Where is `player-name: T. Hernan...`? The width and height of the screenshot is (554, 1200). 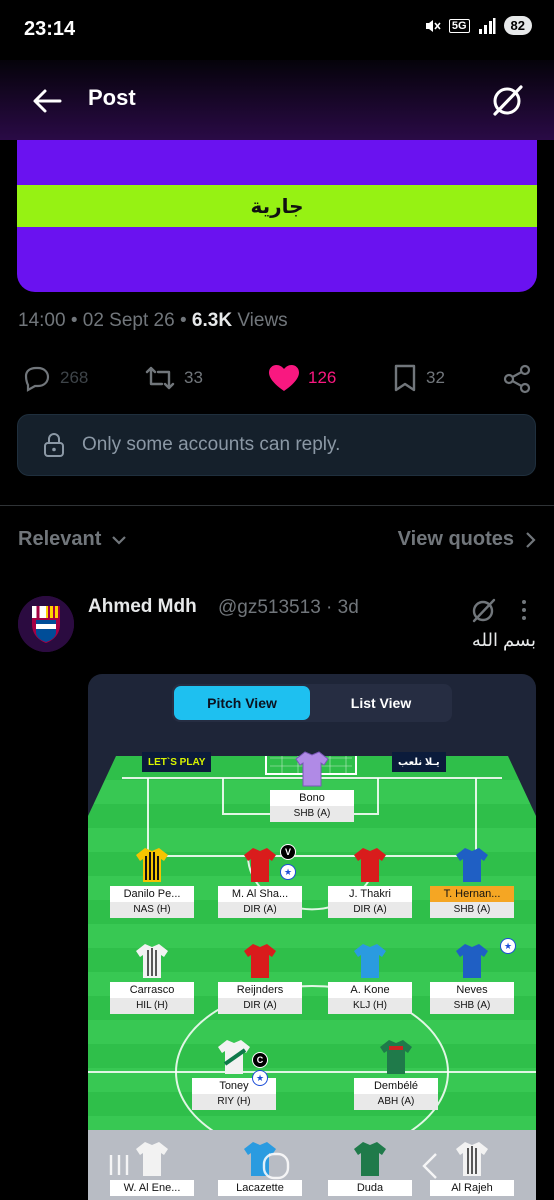 player-name: T. Hernan... is located at coordinates (472, 894).